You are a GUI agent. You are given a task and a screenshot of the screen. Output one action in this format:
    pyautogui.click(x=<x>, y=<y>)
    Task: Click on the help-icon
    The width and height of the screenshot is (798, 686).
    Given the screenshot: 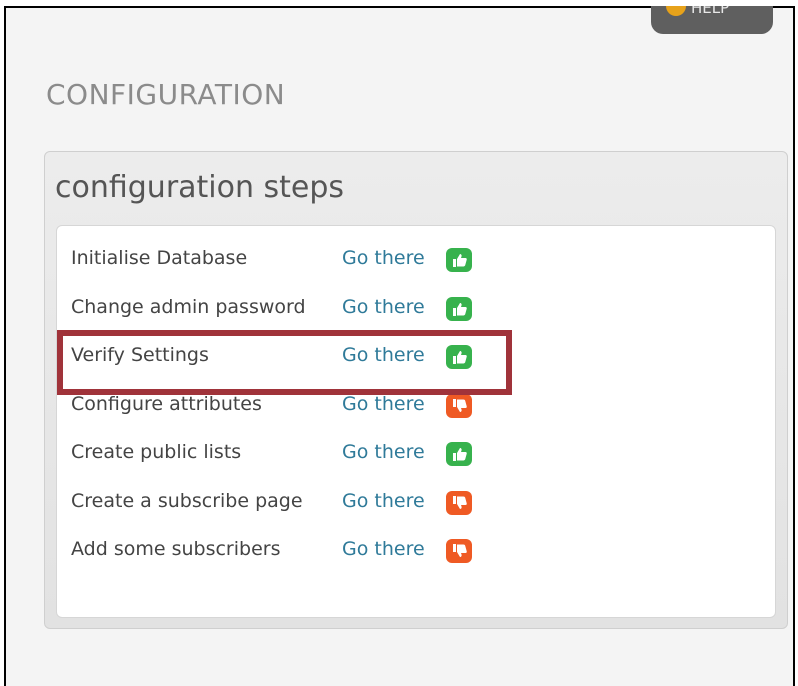 What is the action you would take?
    pyautogui.click(x=676, y=11)
    